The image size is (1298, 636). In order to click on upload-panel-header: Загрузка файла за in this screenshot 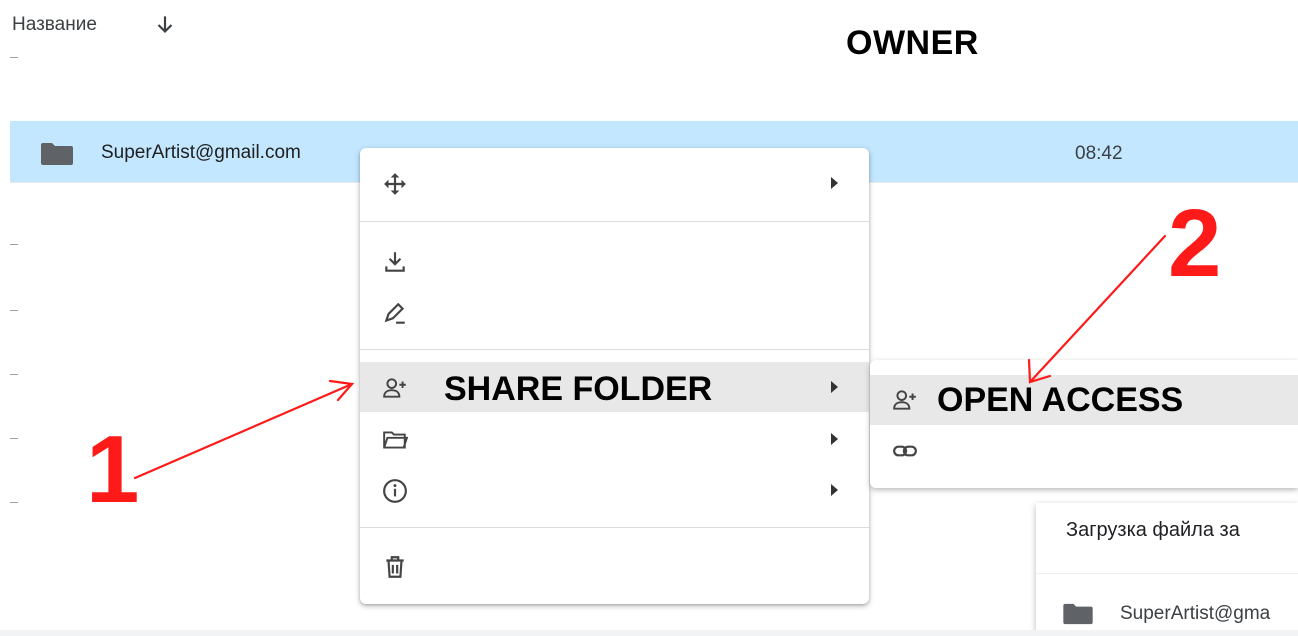, I will do `click(1167, 538)`.